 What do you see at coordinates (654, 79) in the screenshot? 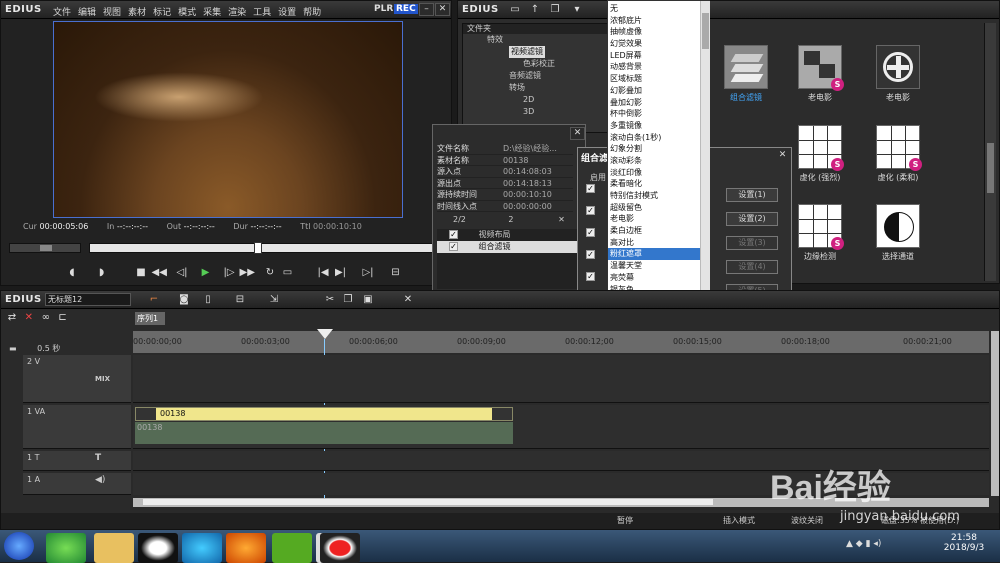
I see `dropdown-item: 区域标题` at bounding box center [654, 79].